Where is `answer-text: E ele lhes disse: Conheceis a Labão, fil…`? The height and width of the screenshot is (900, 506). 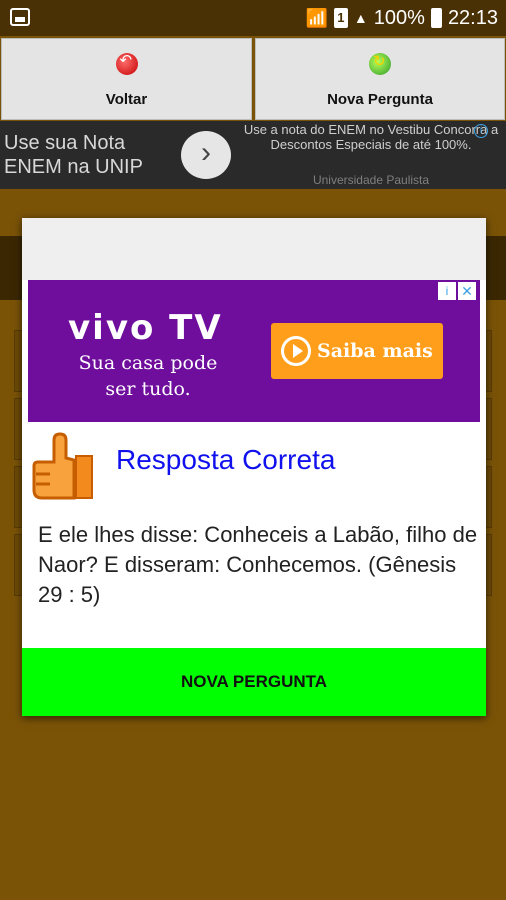
answer-text: E ele lhes disse: Conheceis a Labão, fil… is located at coordinates (258, 564).